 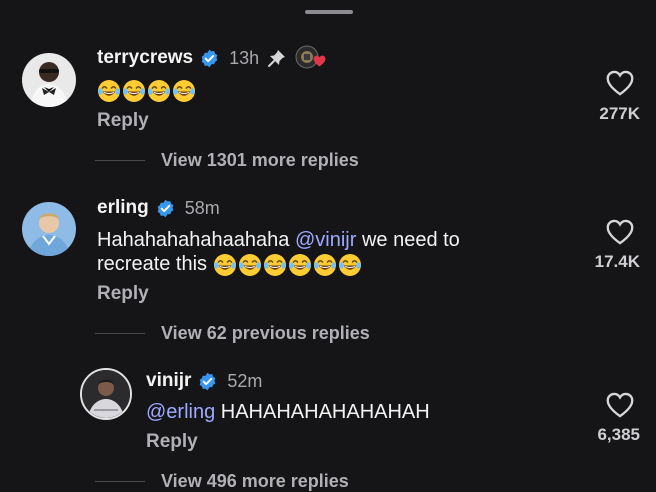 I want to click on comment-text: Hahahahahahaahaha @vinijr we need to, so click(x=278, y=240).